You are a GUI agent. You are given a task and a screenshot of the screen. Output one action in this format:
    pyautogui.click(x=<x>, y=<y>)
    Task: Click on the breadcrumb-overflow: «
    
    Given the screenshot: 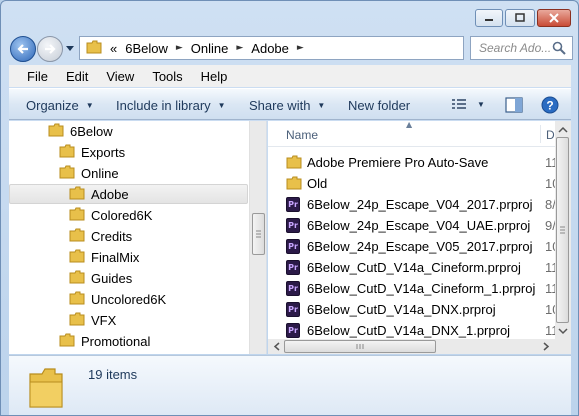 What is the action you would take?
    pyautogui.click(x=113, y=48)
    